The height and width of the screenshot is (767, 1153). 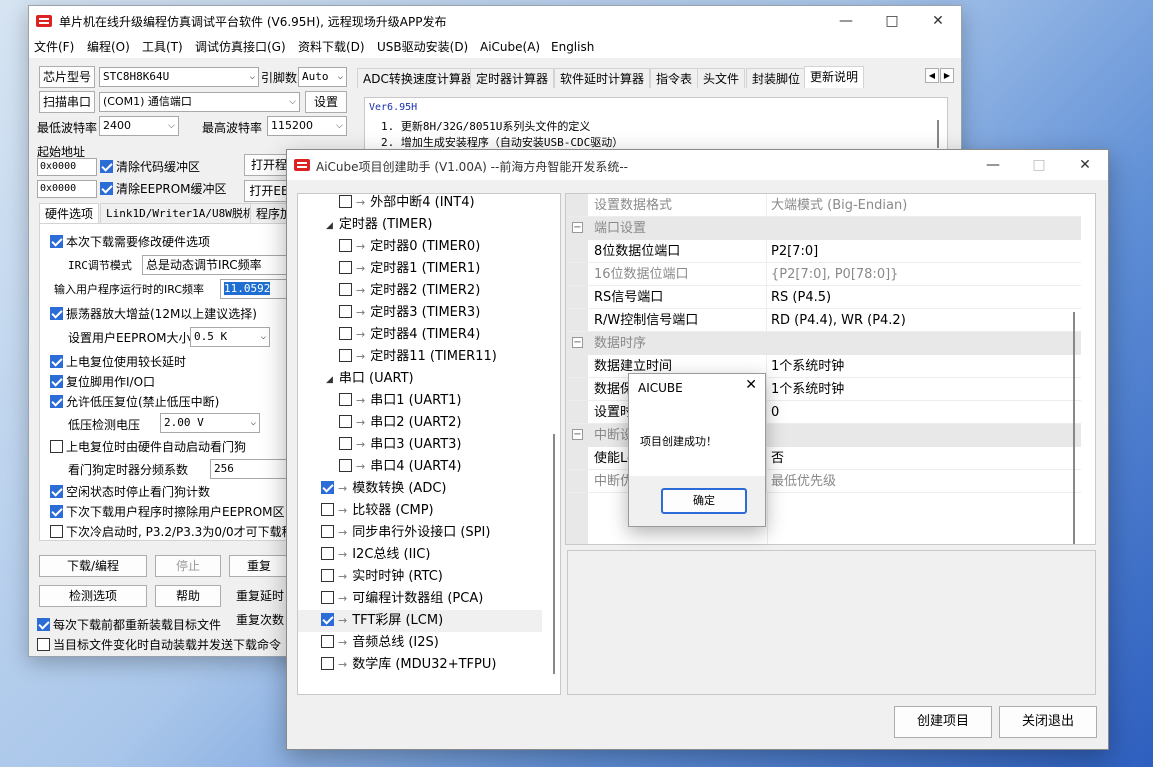 I want to click on settings-button: 设置, so click(x=326, y=102).